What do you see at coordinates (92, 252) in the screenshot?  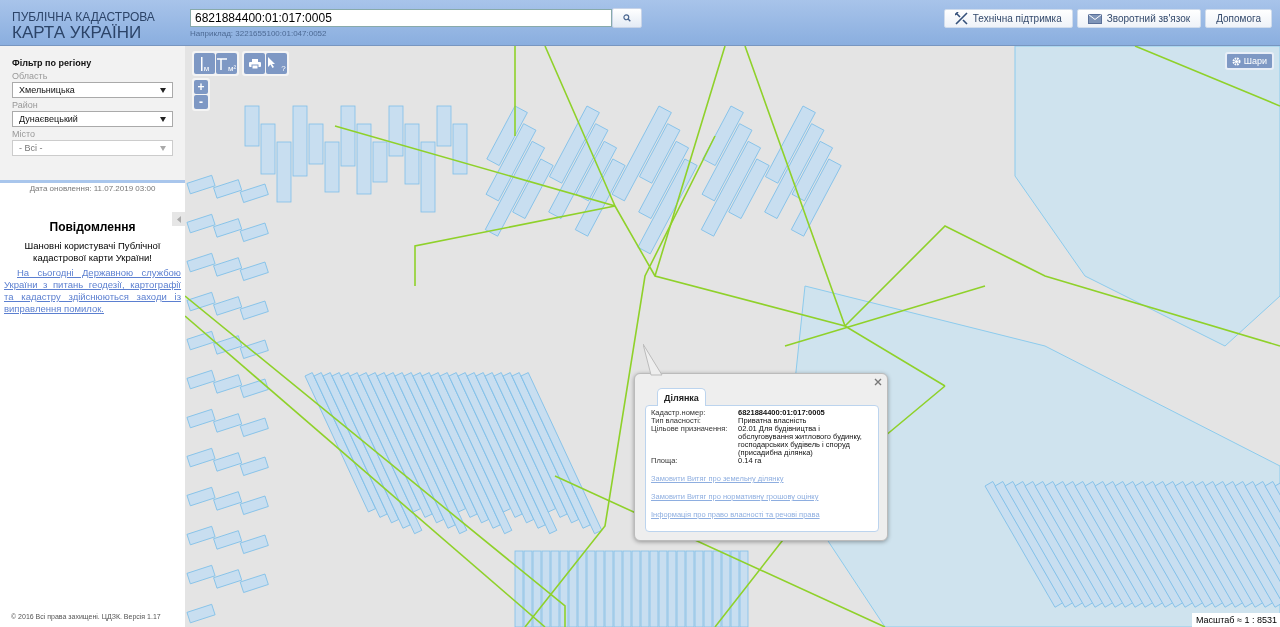 I see `notice-greeting: Шановні користувачі Публічної кадастрової карти України!` at bounding box center [92, 252].